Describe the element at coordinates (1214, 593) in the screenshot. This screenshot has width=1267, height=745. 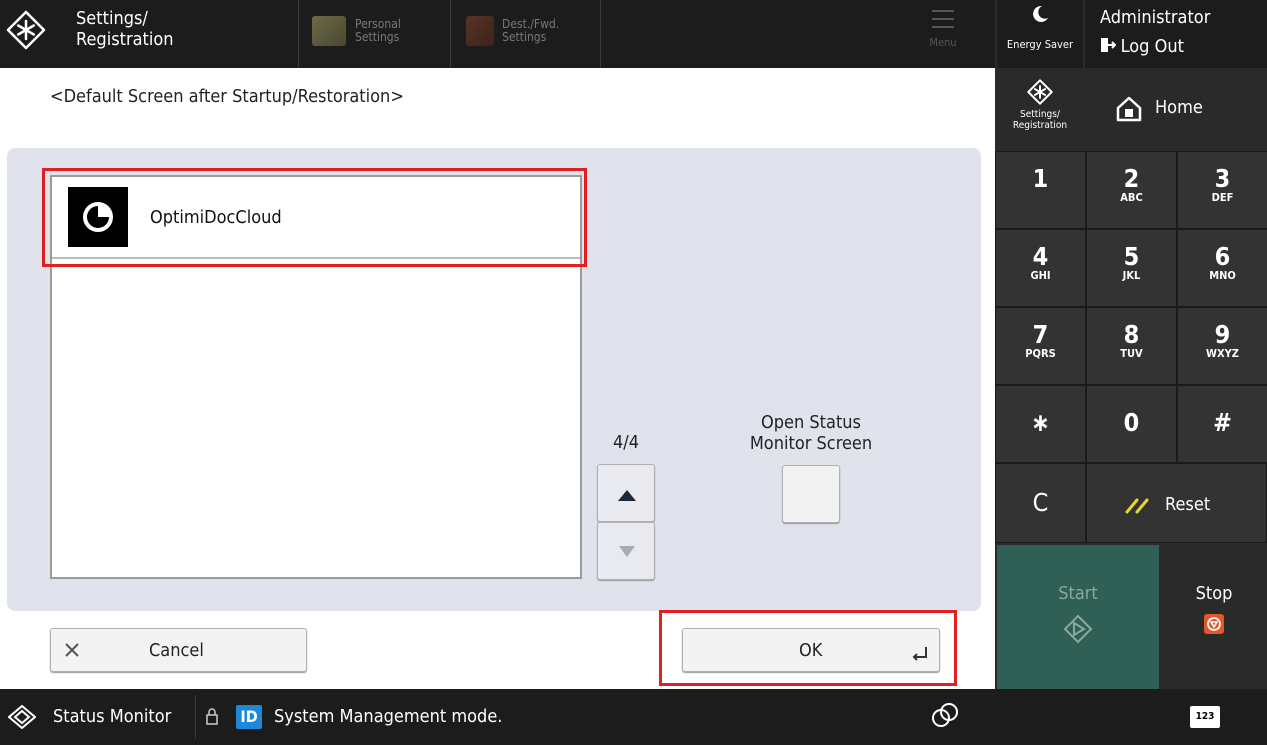
I see `stop-label: Stop` at that location.